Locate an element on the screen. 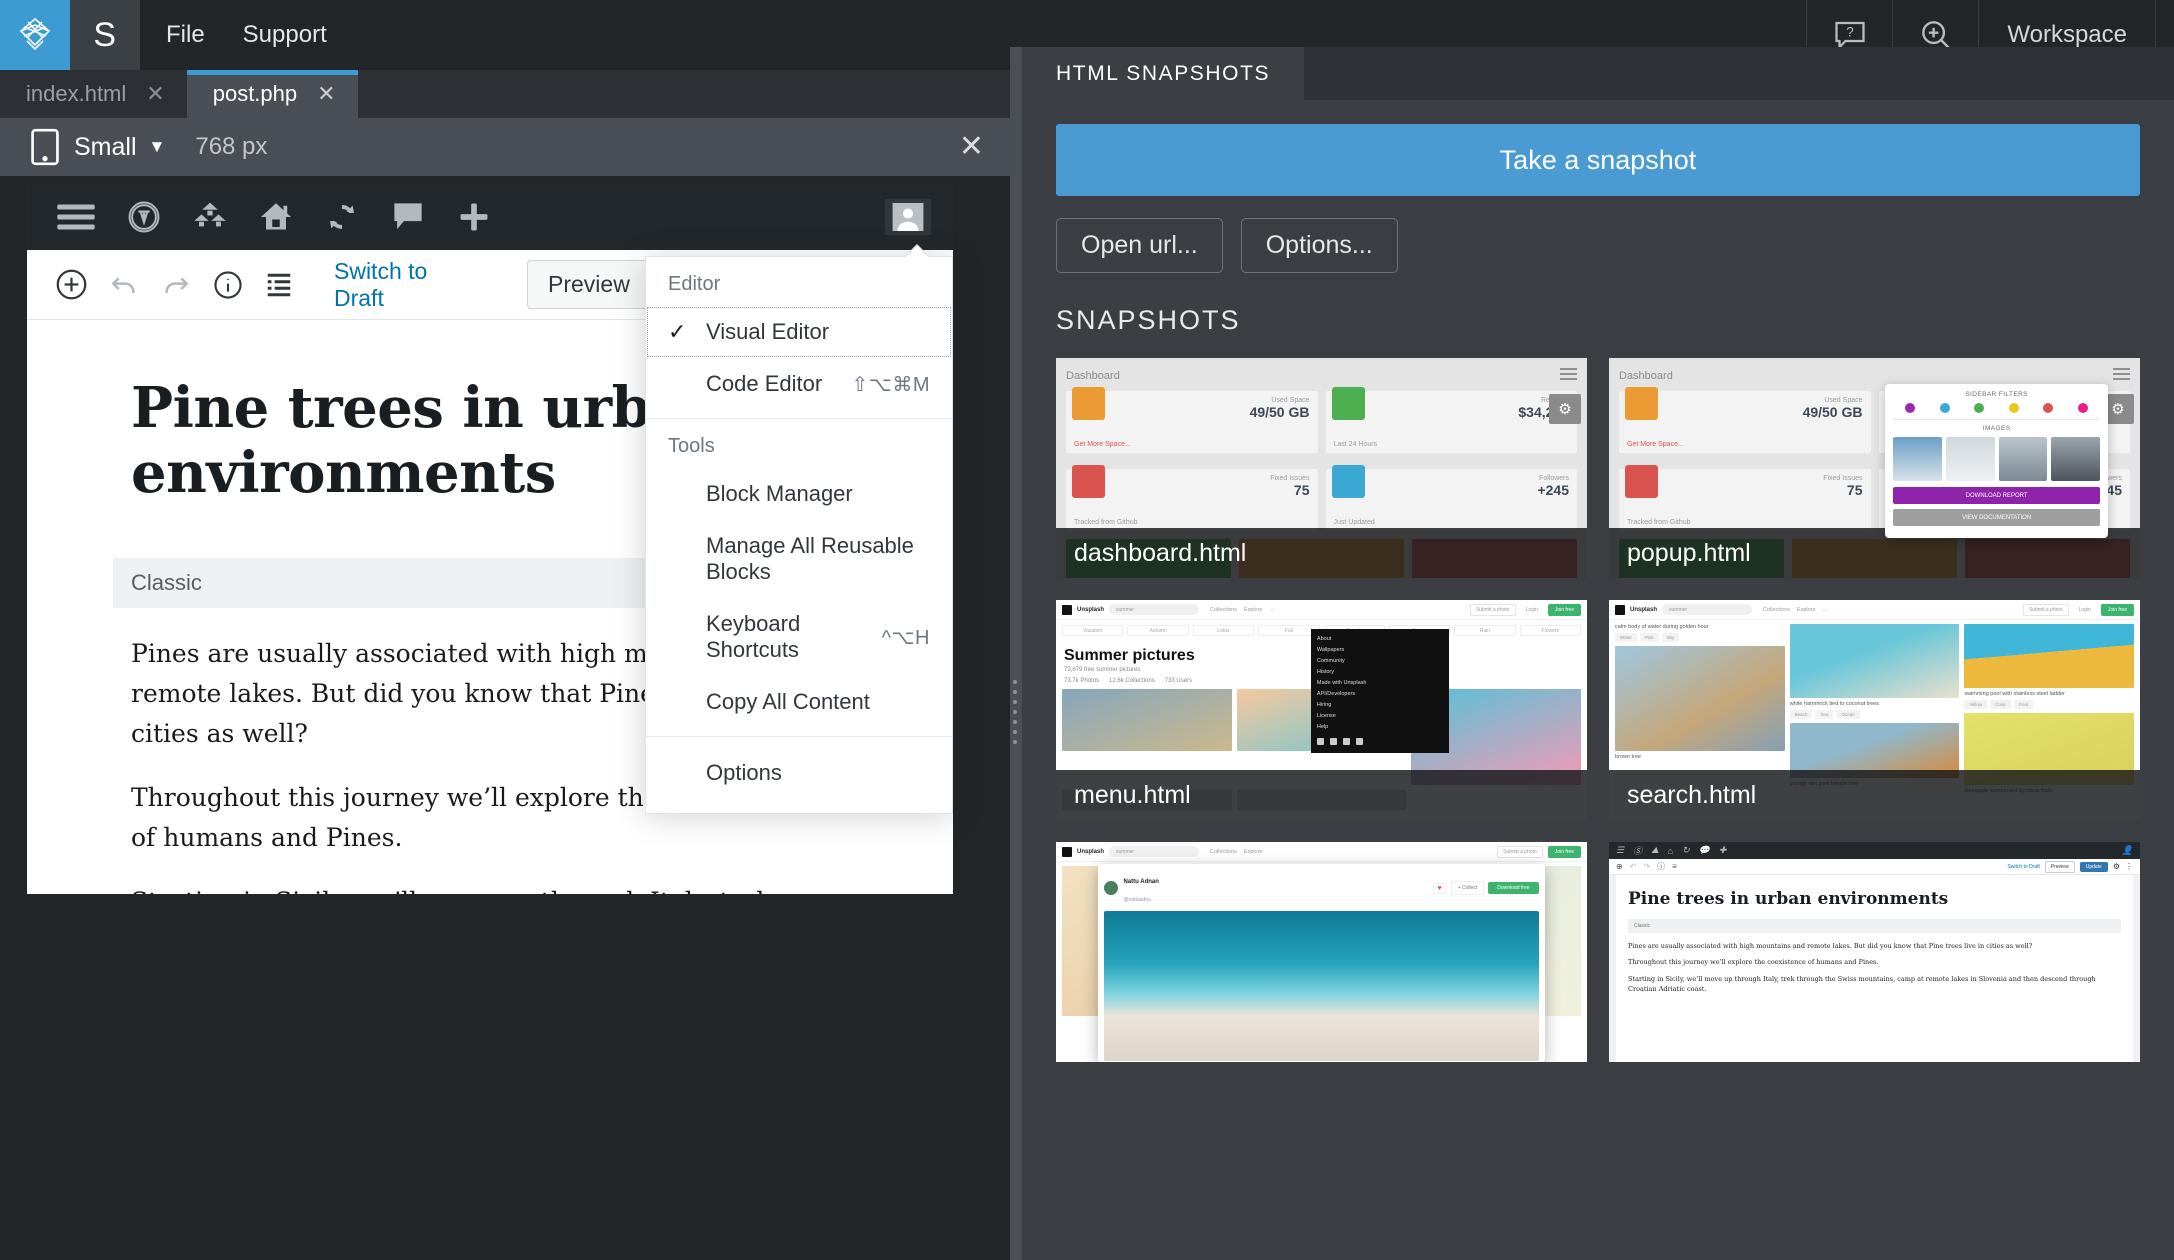 The height and width of the screenshot is (1260, 2174). menu-item-options: Options is located at coordinates (799, 773).